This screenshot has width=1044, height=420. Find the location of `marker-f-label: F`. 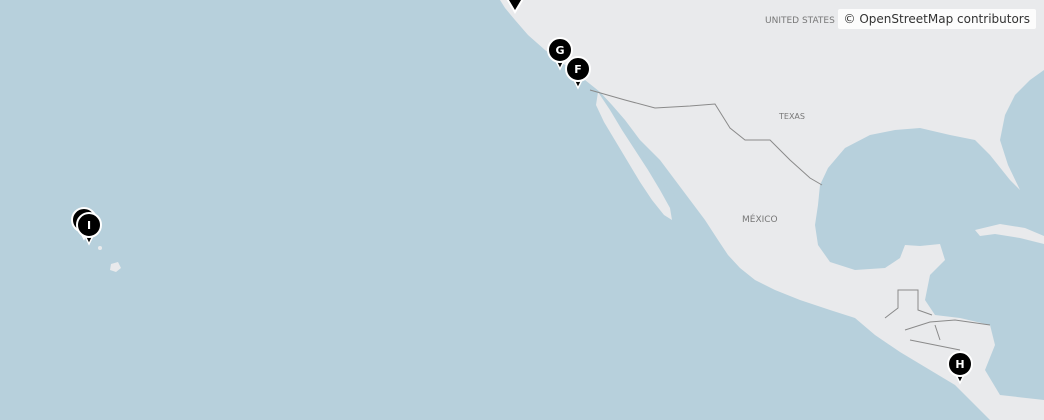

marker-f-label: F is located at coordinates (578, 69).